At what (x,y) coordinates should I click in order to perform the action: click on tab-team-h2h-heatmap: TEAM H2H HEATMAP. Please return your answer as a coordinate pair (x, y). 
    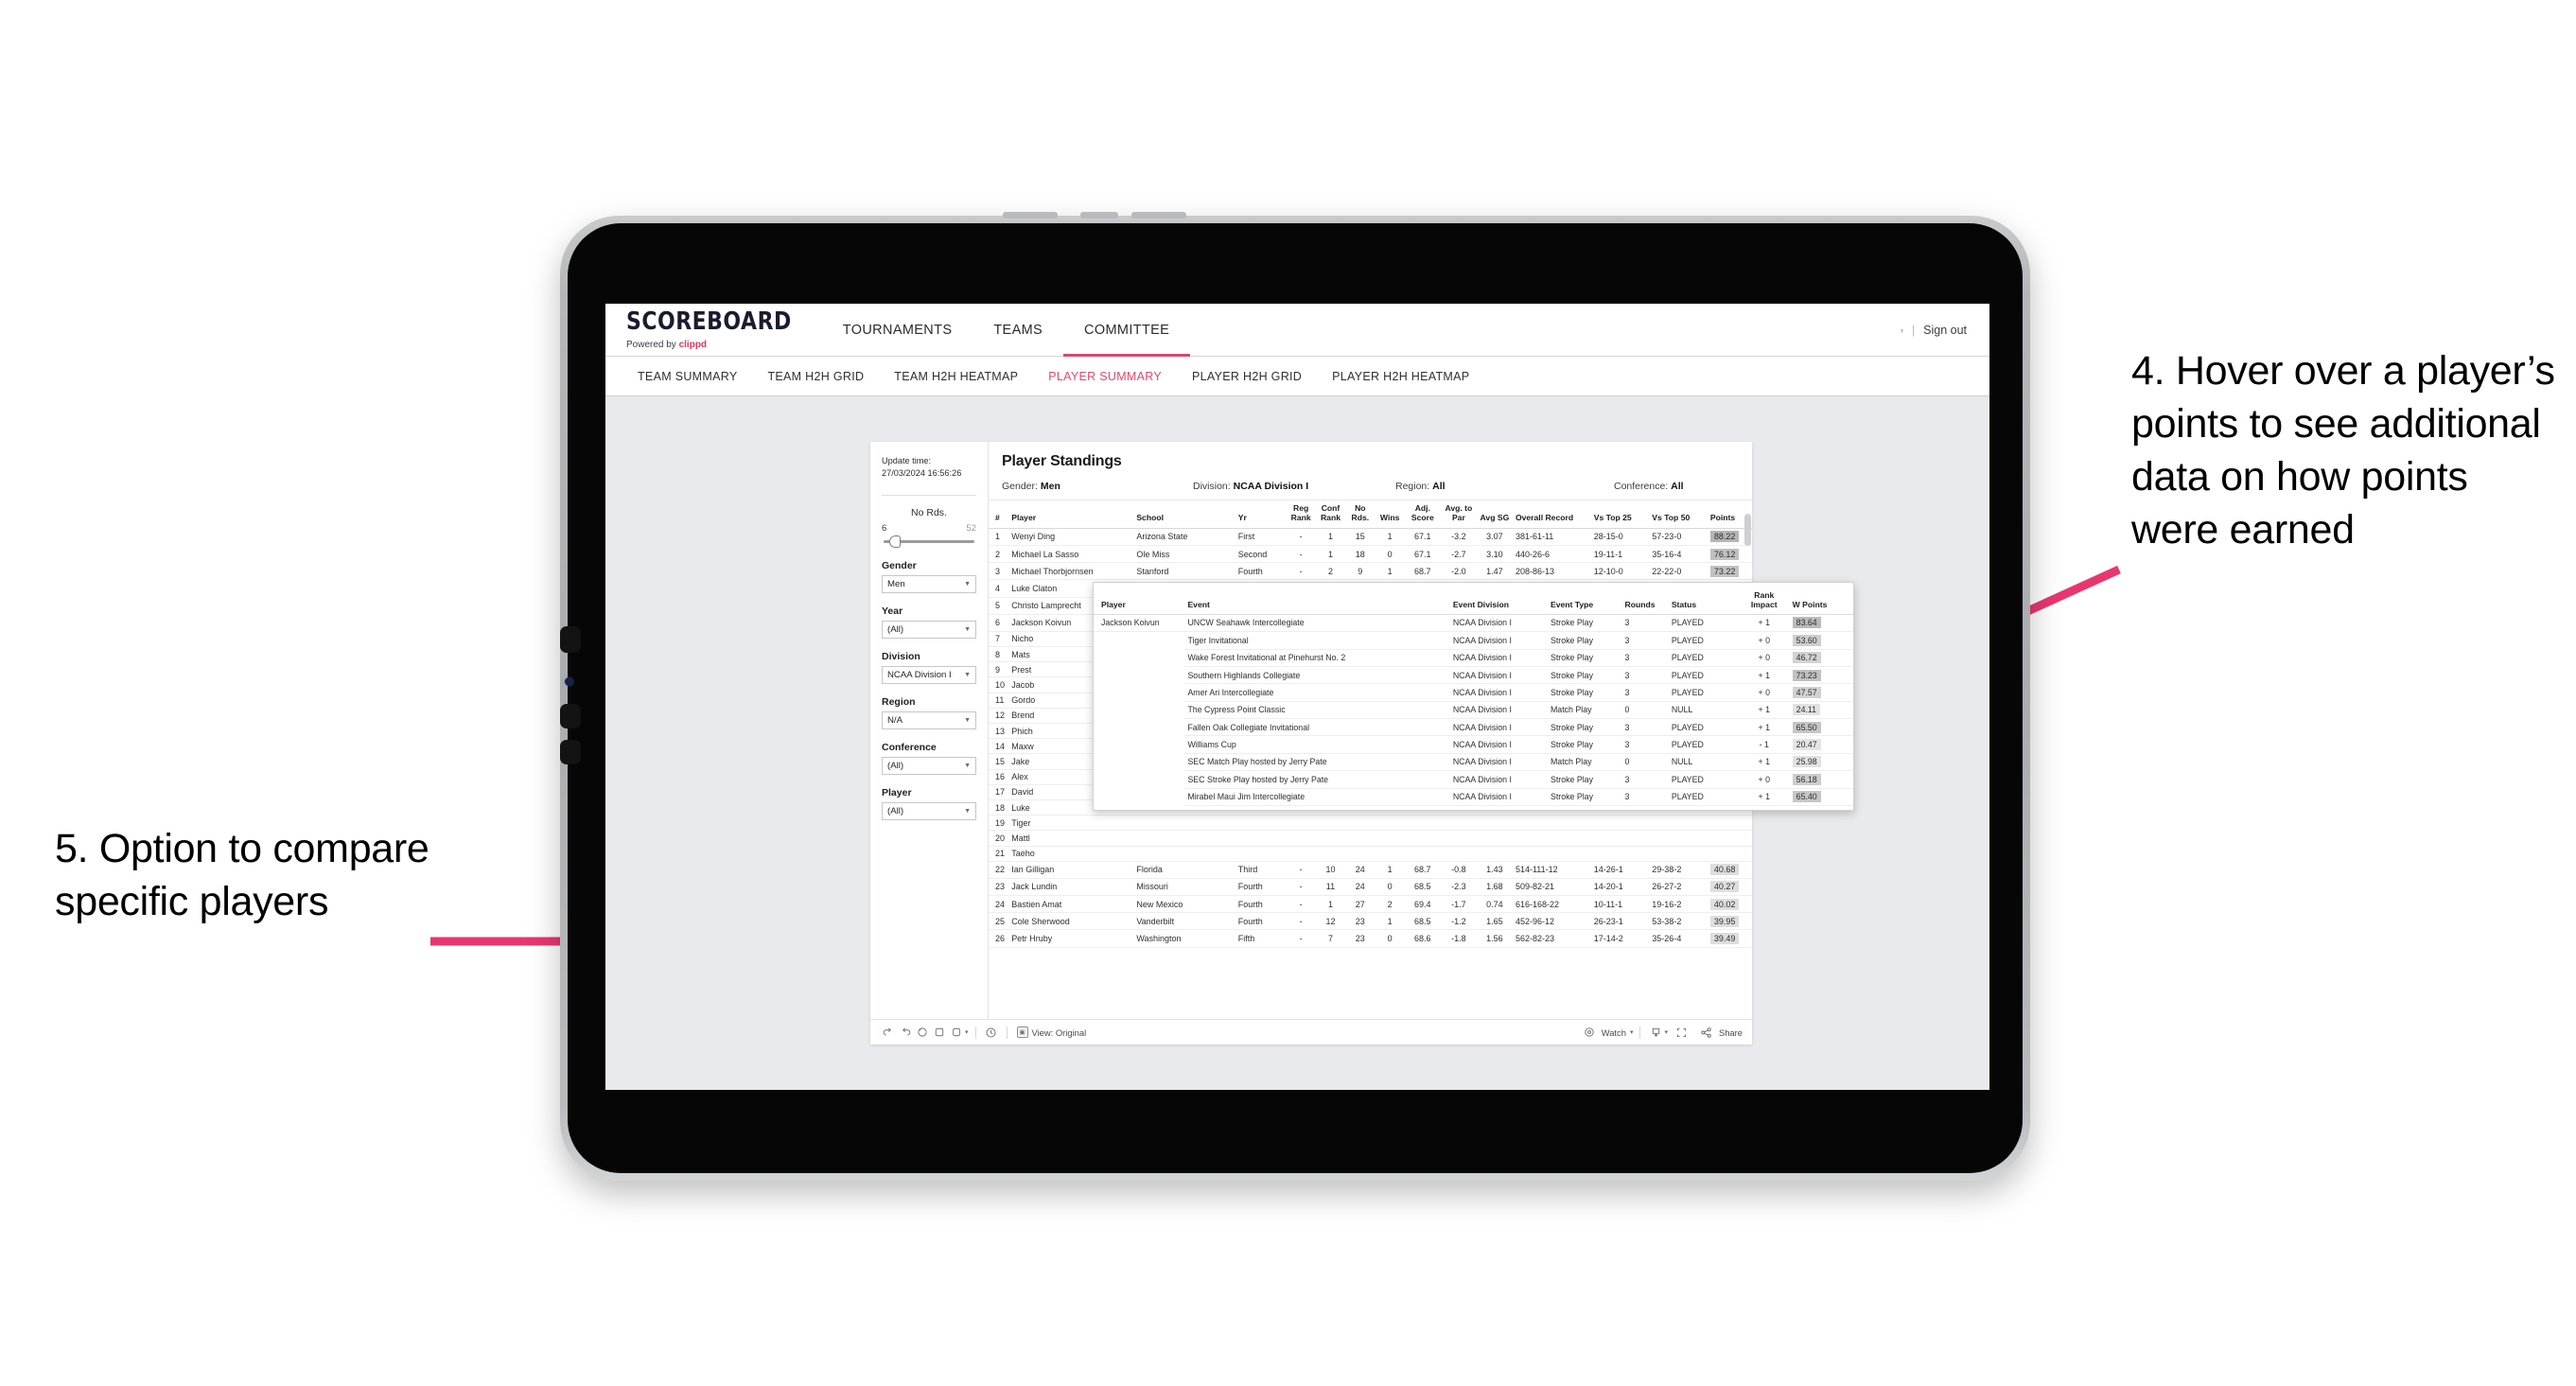
    Looking at the image, I should click on (956, 376).